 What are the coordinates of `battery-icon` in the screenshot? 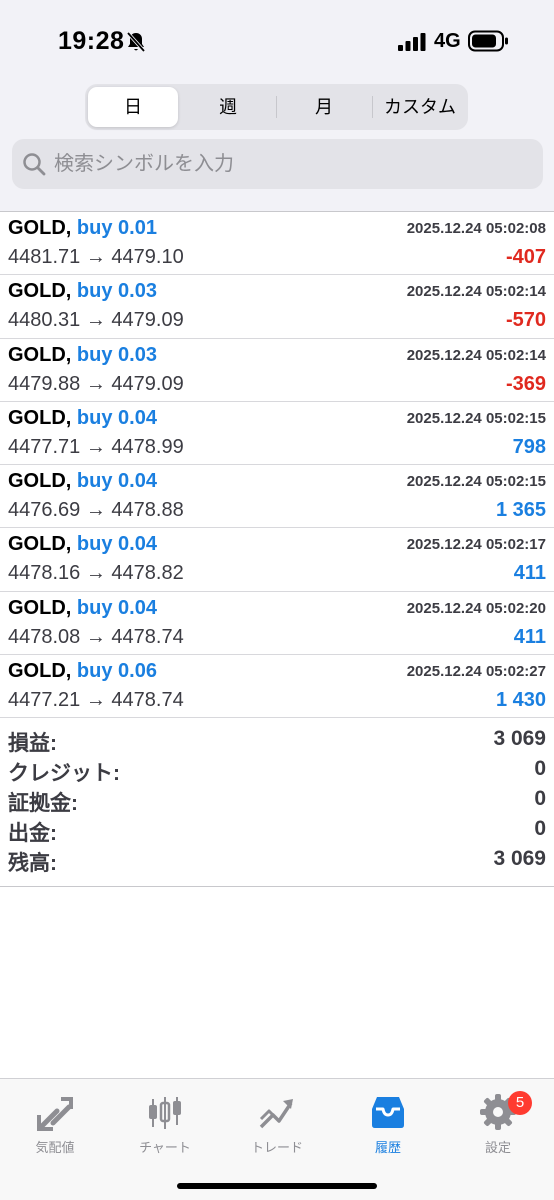 It's located at (488, 41).